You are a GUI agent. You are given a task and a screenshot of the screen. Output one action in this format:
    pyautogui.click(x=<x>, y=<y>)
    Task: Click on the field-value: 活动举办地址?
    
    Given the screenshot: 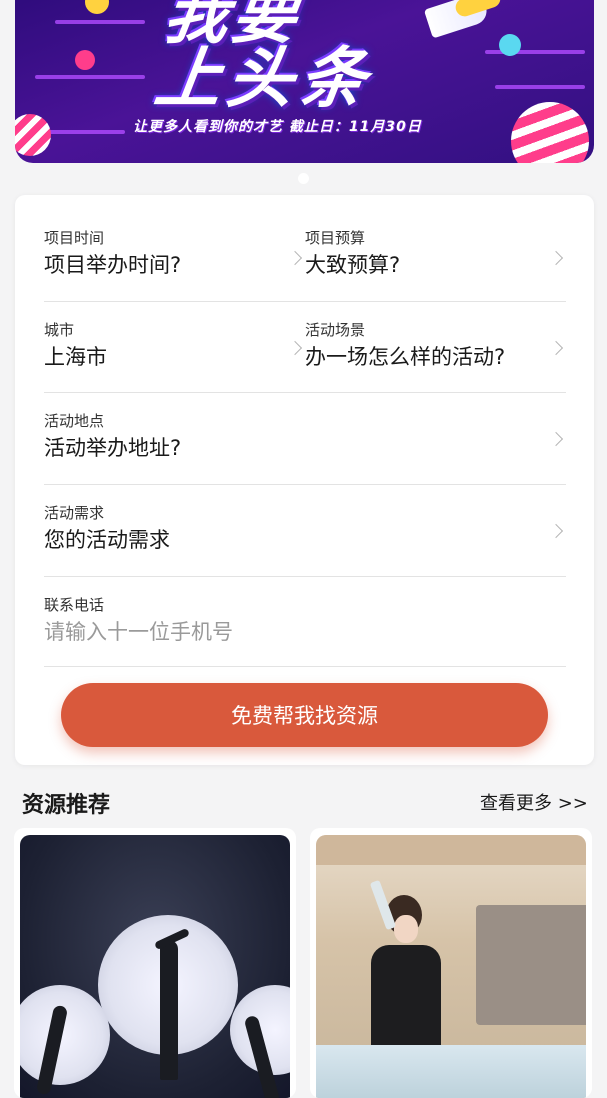 What is the action you would take?
    pyautogui.click(x=113, y=448)
    